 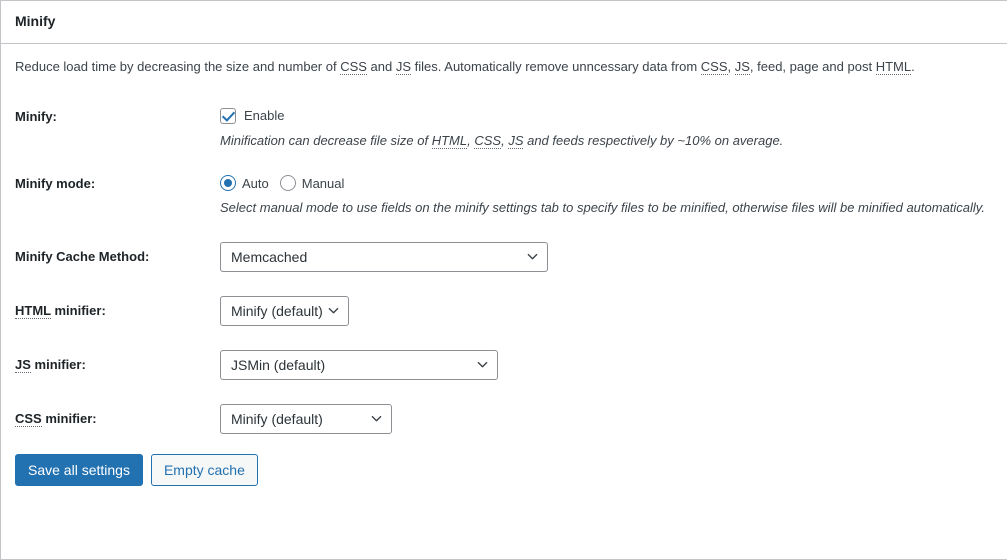 I want to click on page-title: Minify, so click(x=35, y=21).